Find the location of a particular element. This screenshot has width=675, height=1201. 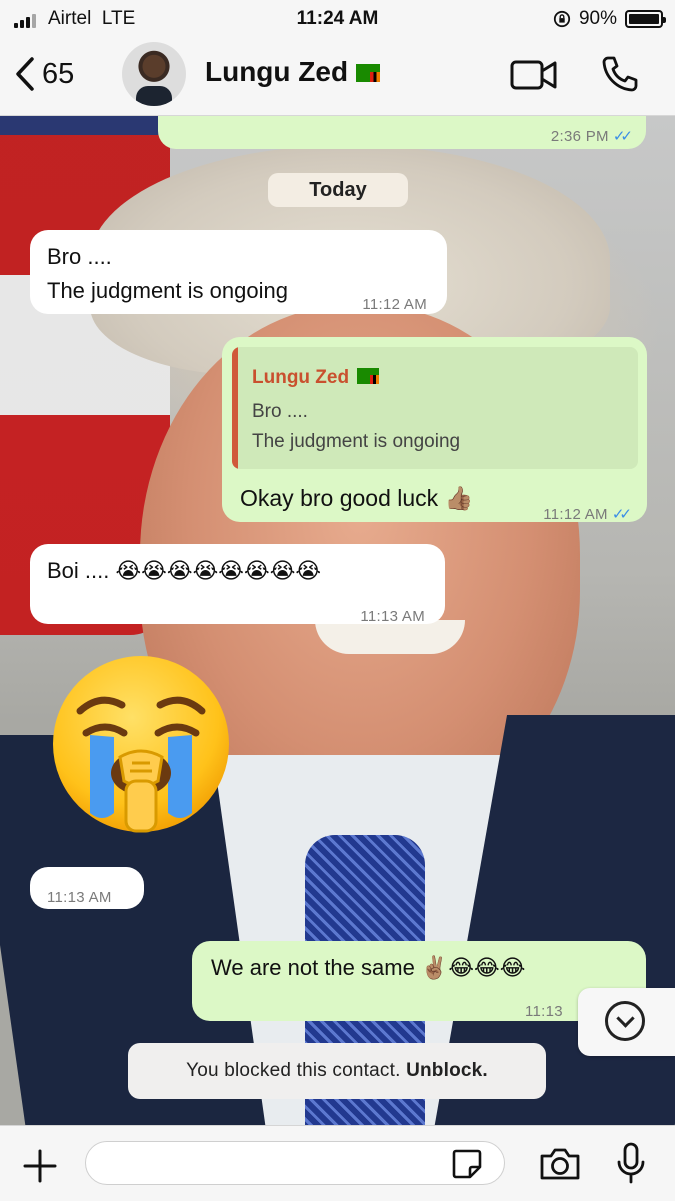

unread-count: 65 is located at coordinates (58, 73).